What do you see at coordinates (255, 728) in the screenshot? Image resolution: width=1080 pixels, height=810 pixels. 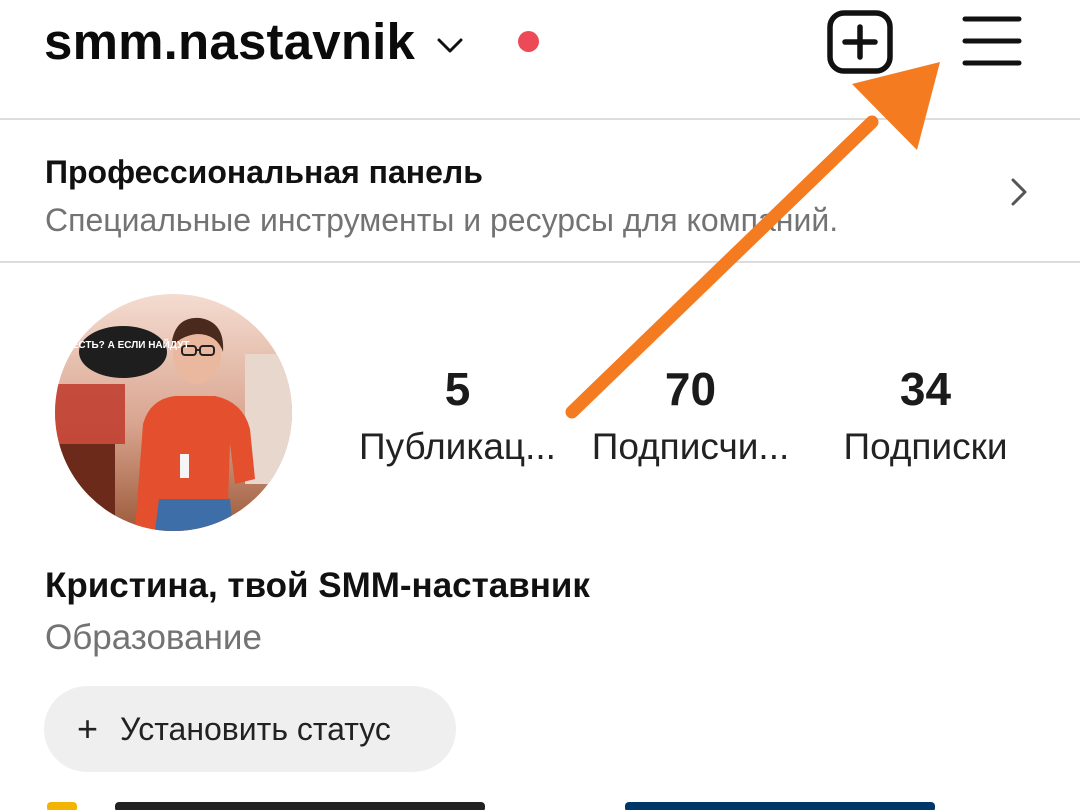 I see `set-status-label: Установить статус` at bounding box center [255, 728].